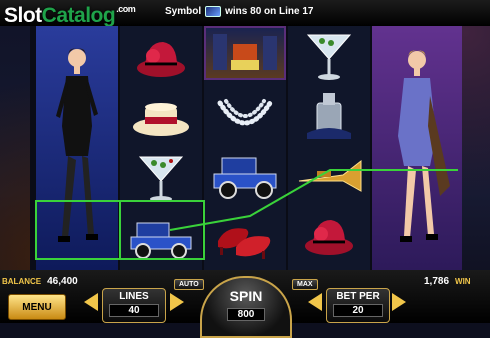  What do you see at coordinates (62, 281) in the screenshot?
I see `balance-value: 46,400` at bounding box center [62, 281].